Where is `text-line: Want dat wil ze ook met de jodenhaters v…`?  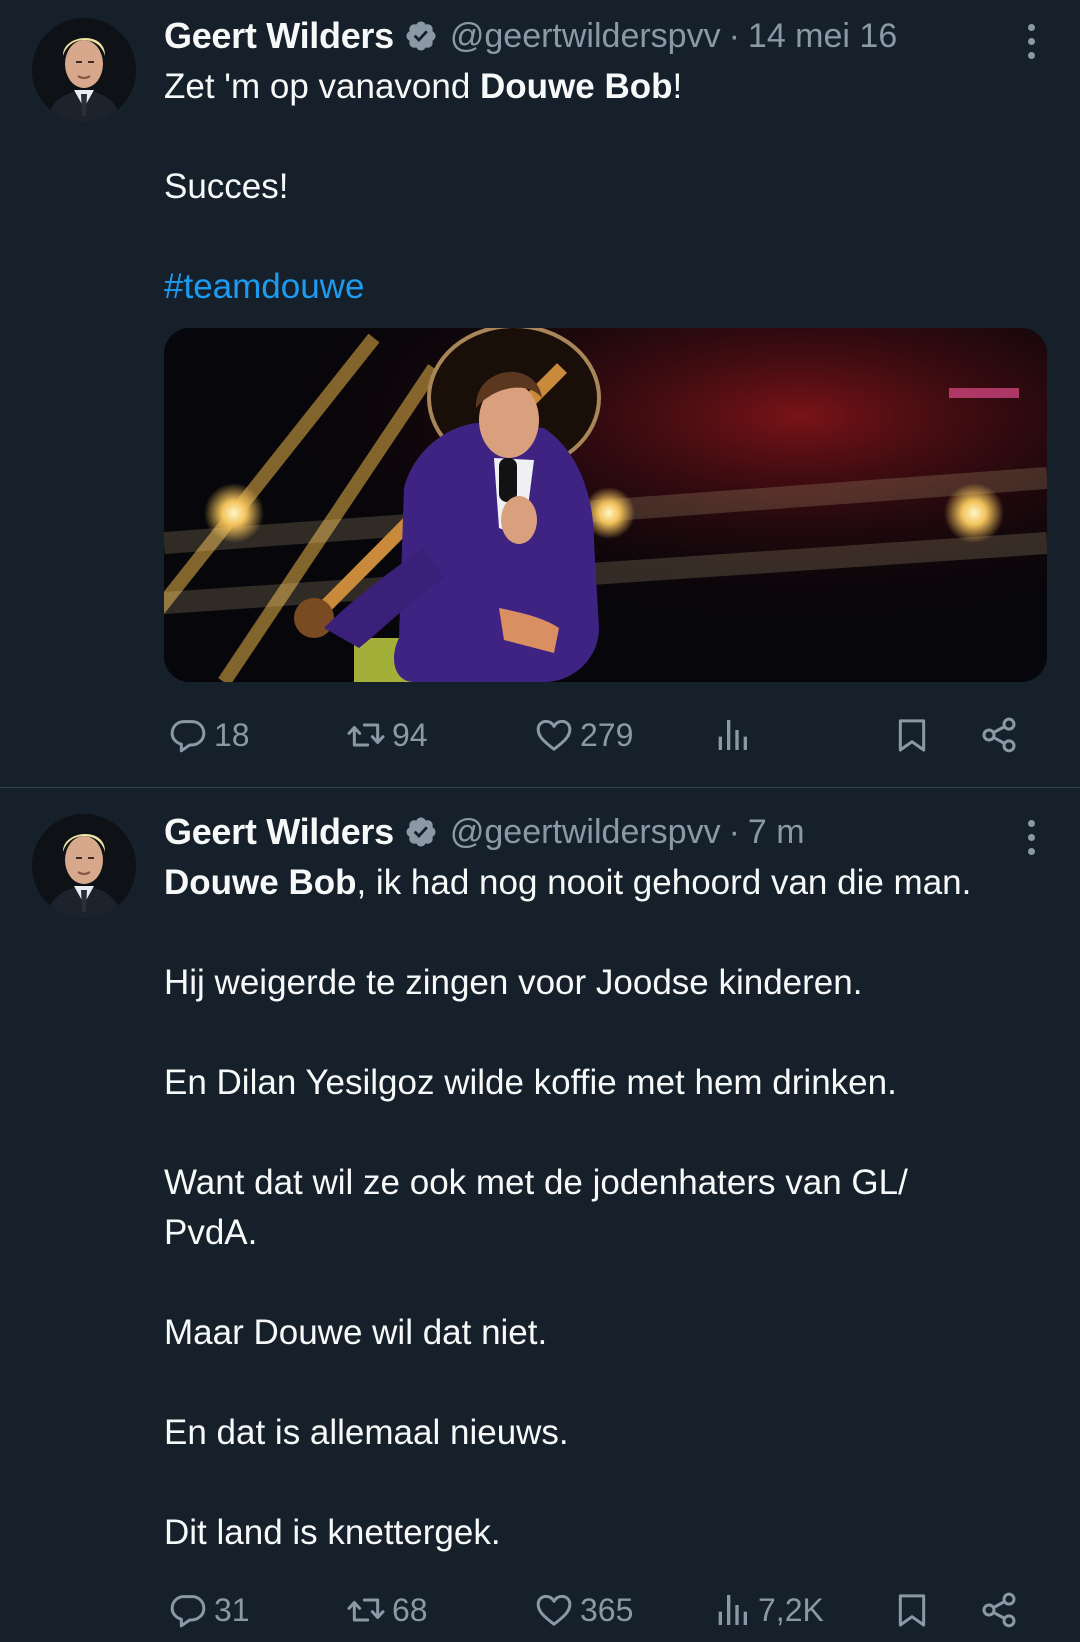 text-line: Want dat wil ze ook met de jodenhaters v… is located at coordinates (536, 1182).